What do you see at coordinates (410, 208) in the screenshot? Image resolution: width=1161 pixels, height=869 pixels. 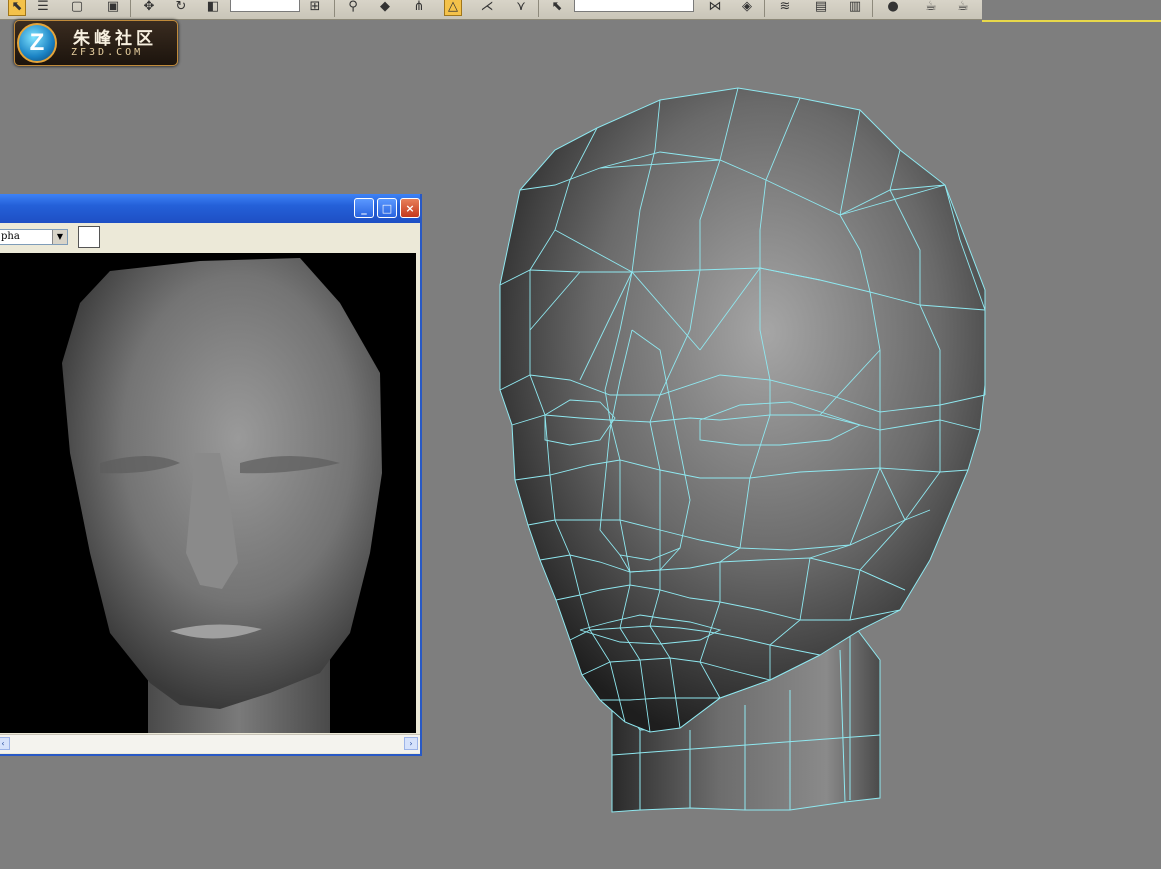 I see `close-button: ×` at bounding box center [410, 208].